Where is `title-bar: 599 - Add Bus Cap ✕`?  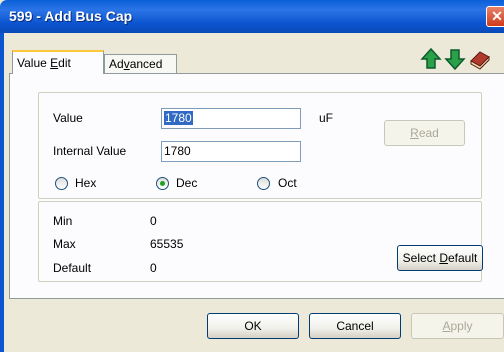 title-bar: 599 - Add Bus Cap ✕ is located at coordinates (252, 16).